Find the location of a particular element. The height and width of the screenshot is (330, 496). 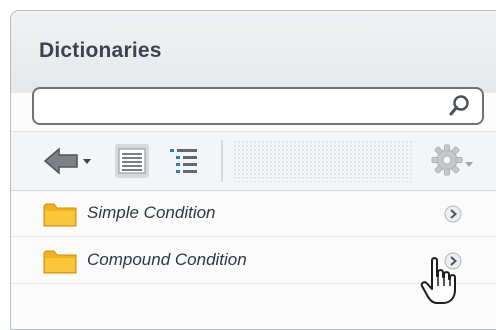

search-input is located at coordinates (239, 107).